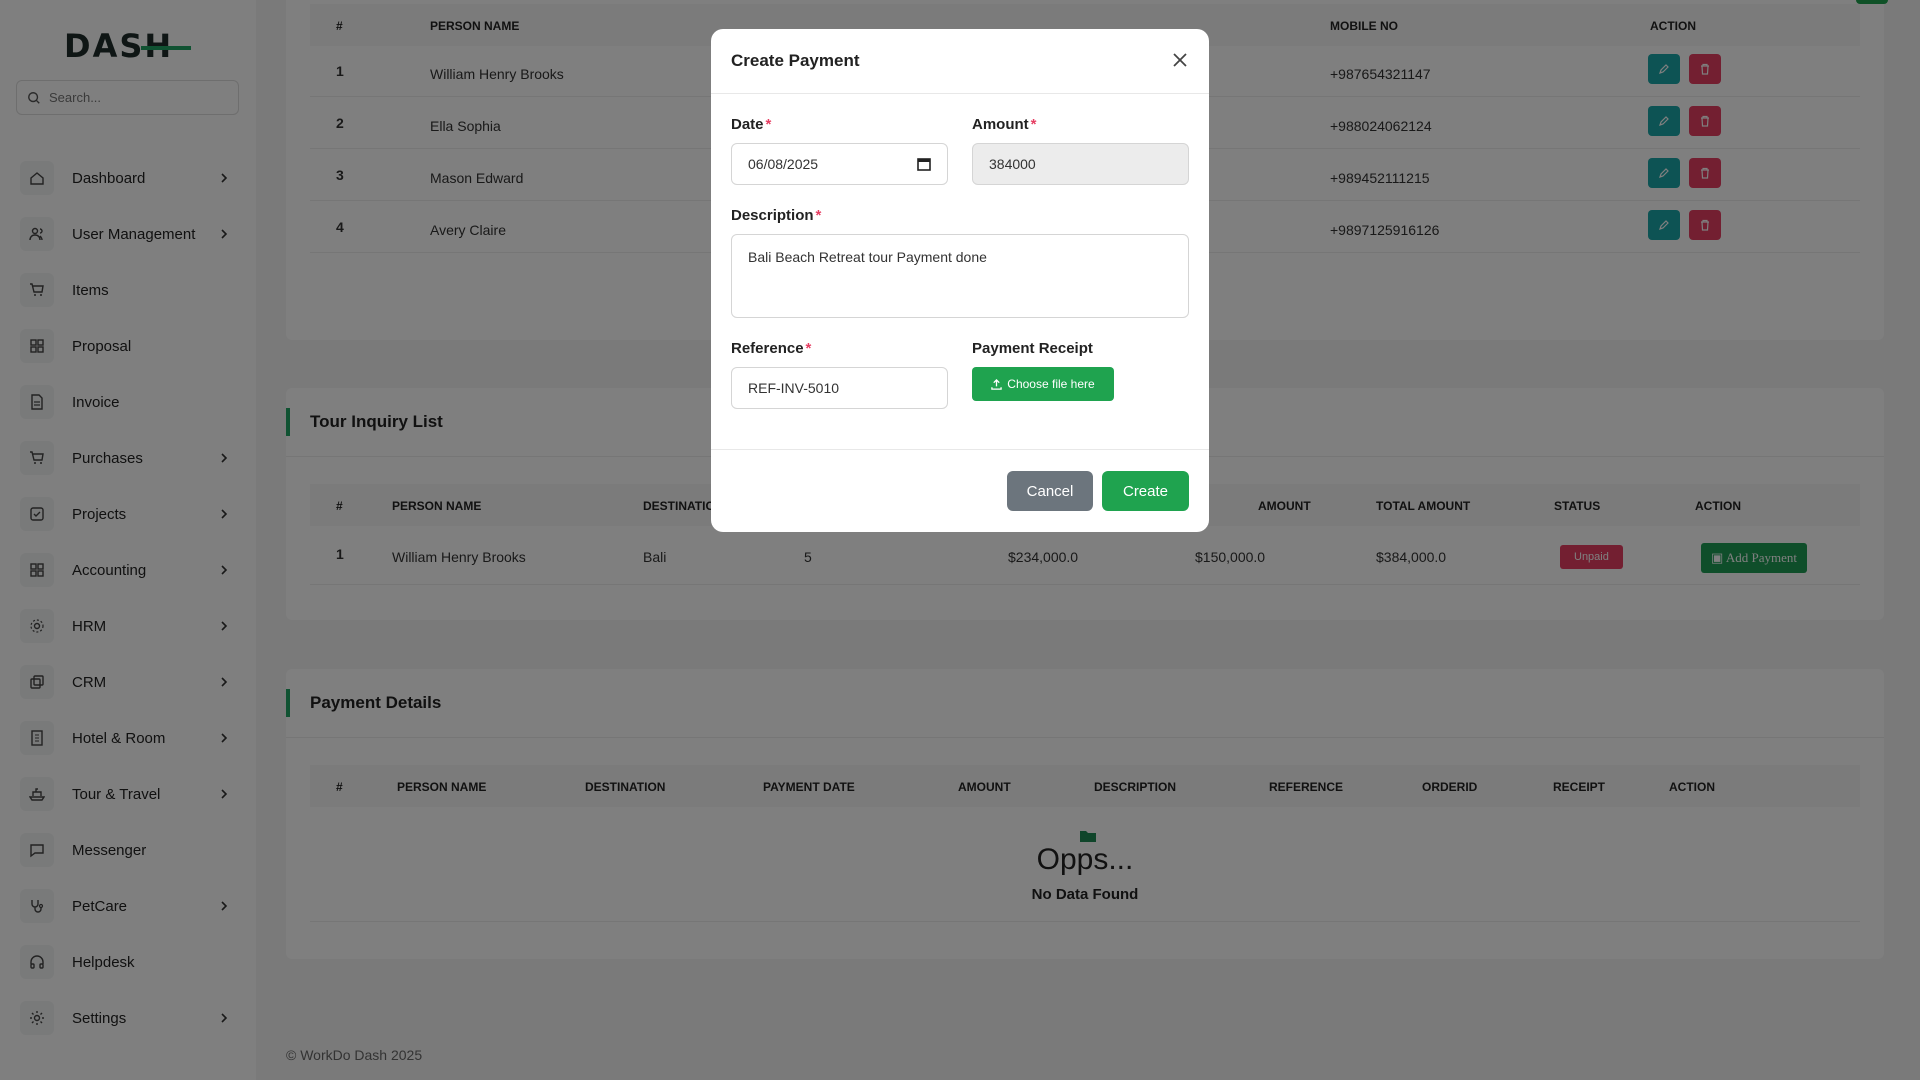 This screenshot has width=1920, height=1080. I want to click on modal-footer-divider, so click(960, 449).